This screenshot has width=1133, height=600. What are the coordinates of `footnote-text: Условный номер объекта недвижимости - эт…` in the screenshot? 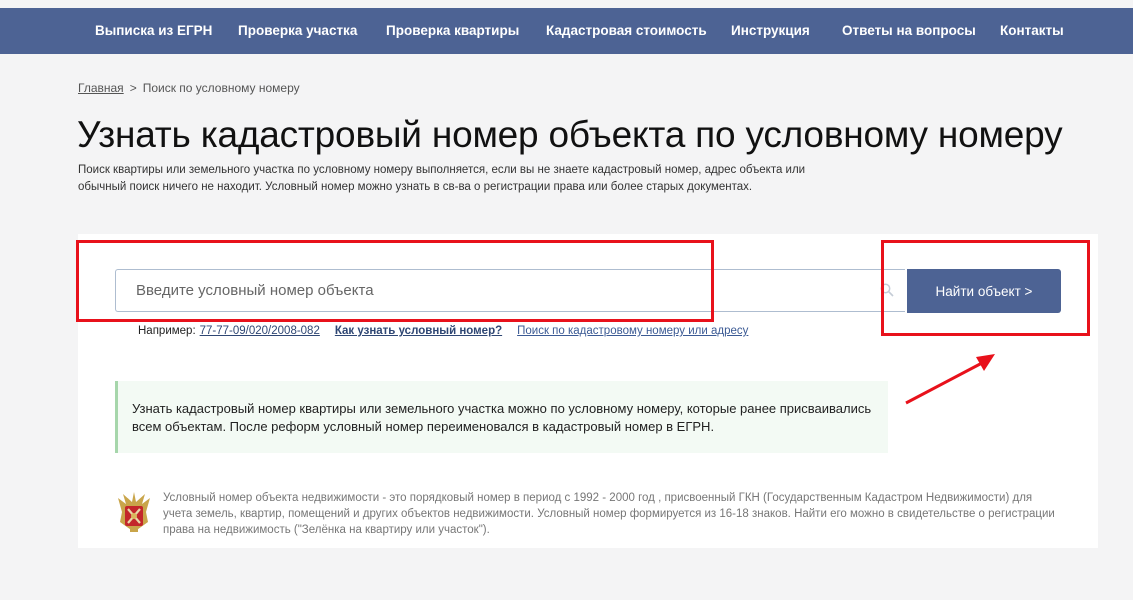 It's located at (609, 514).